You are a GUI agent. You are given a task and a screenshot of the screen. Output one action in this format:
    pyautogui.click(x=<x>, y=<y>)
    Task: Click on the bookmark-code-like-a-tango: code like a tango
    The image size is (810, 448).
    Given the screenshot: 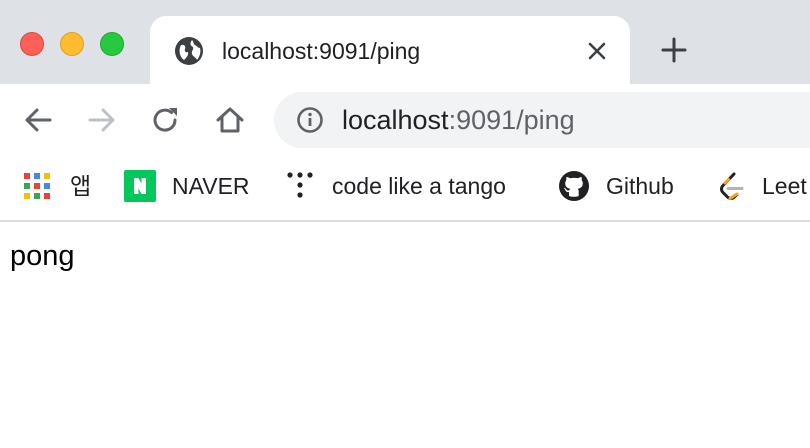 What is the action you would take?
    pyautogui.click(x=395, y=186)
    